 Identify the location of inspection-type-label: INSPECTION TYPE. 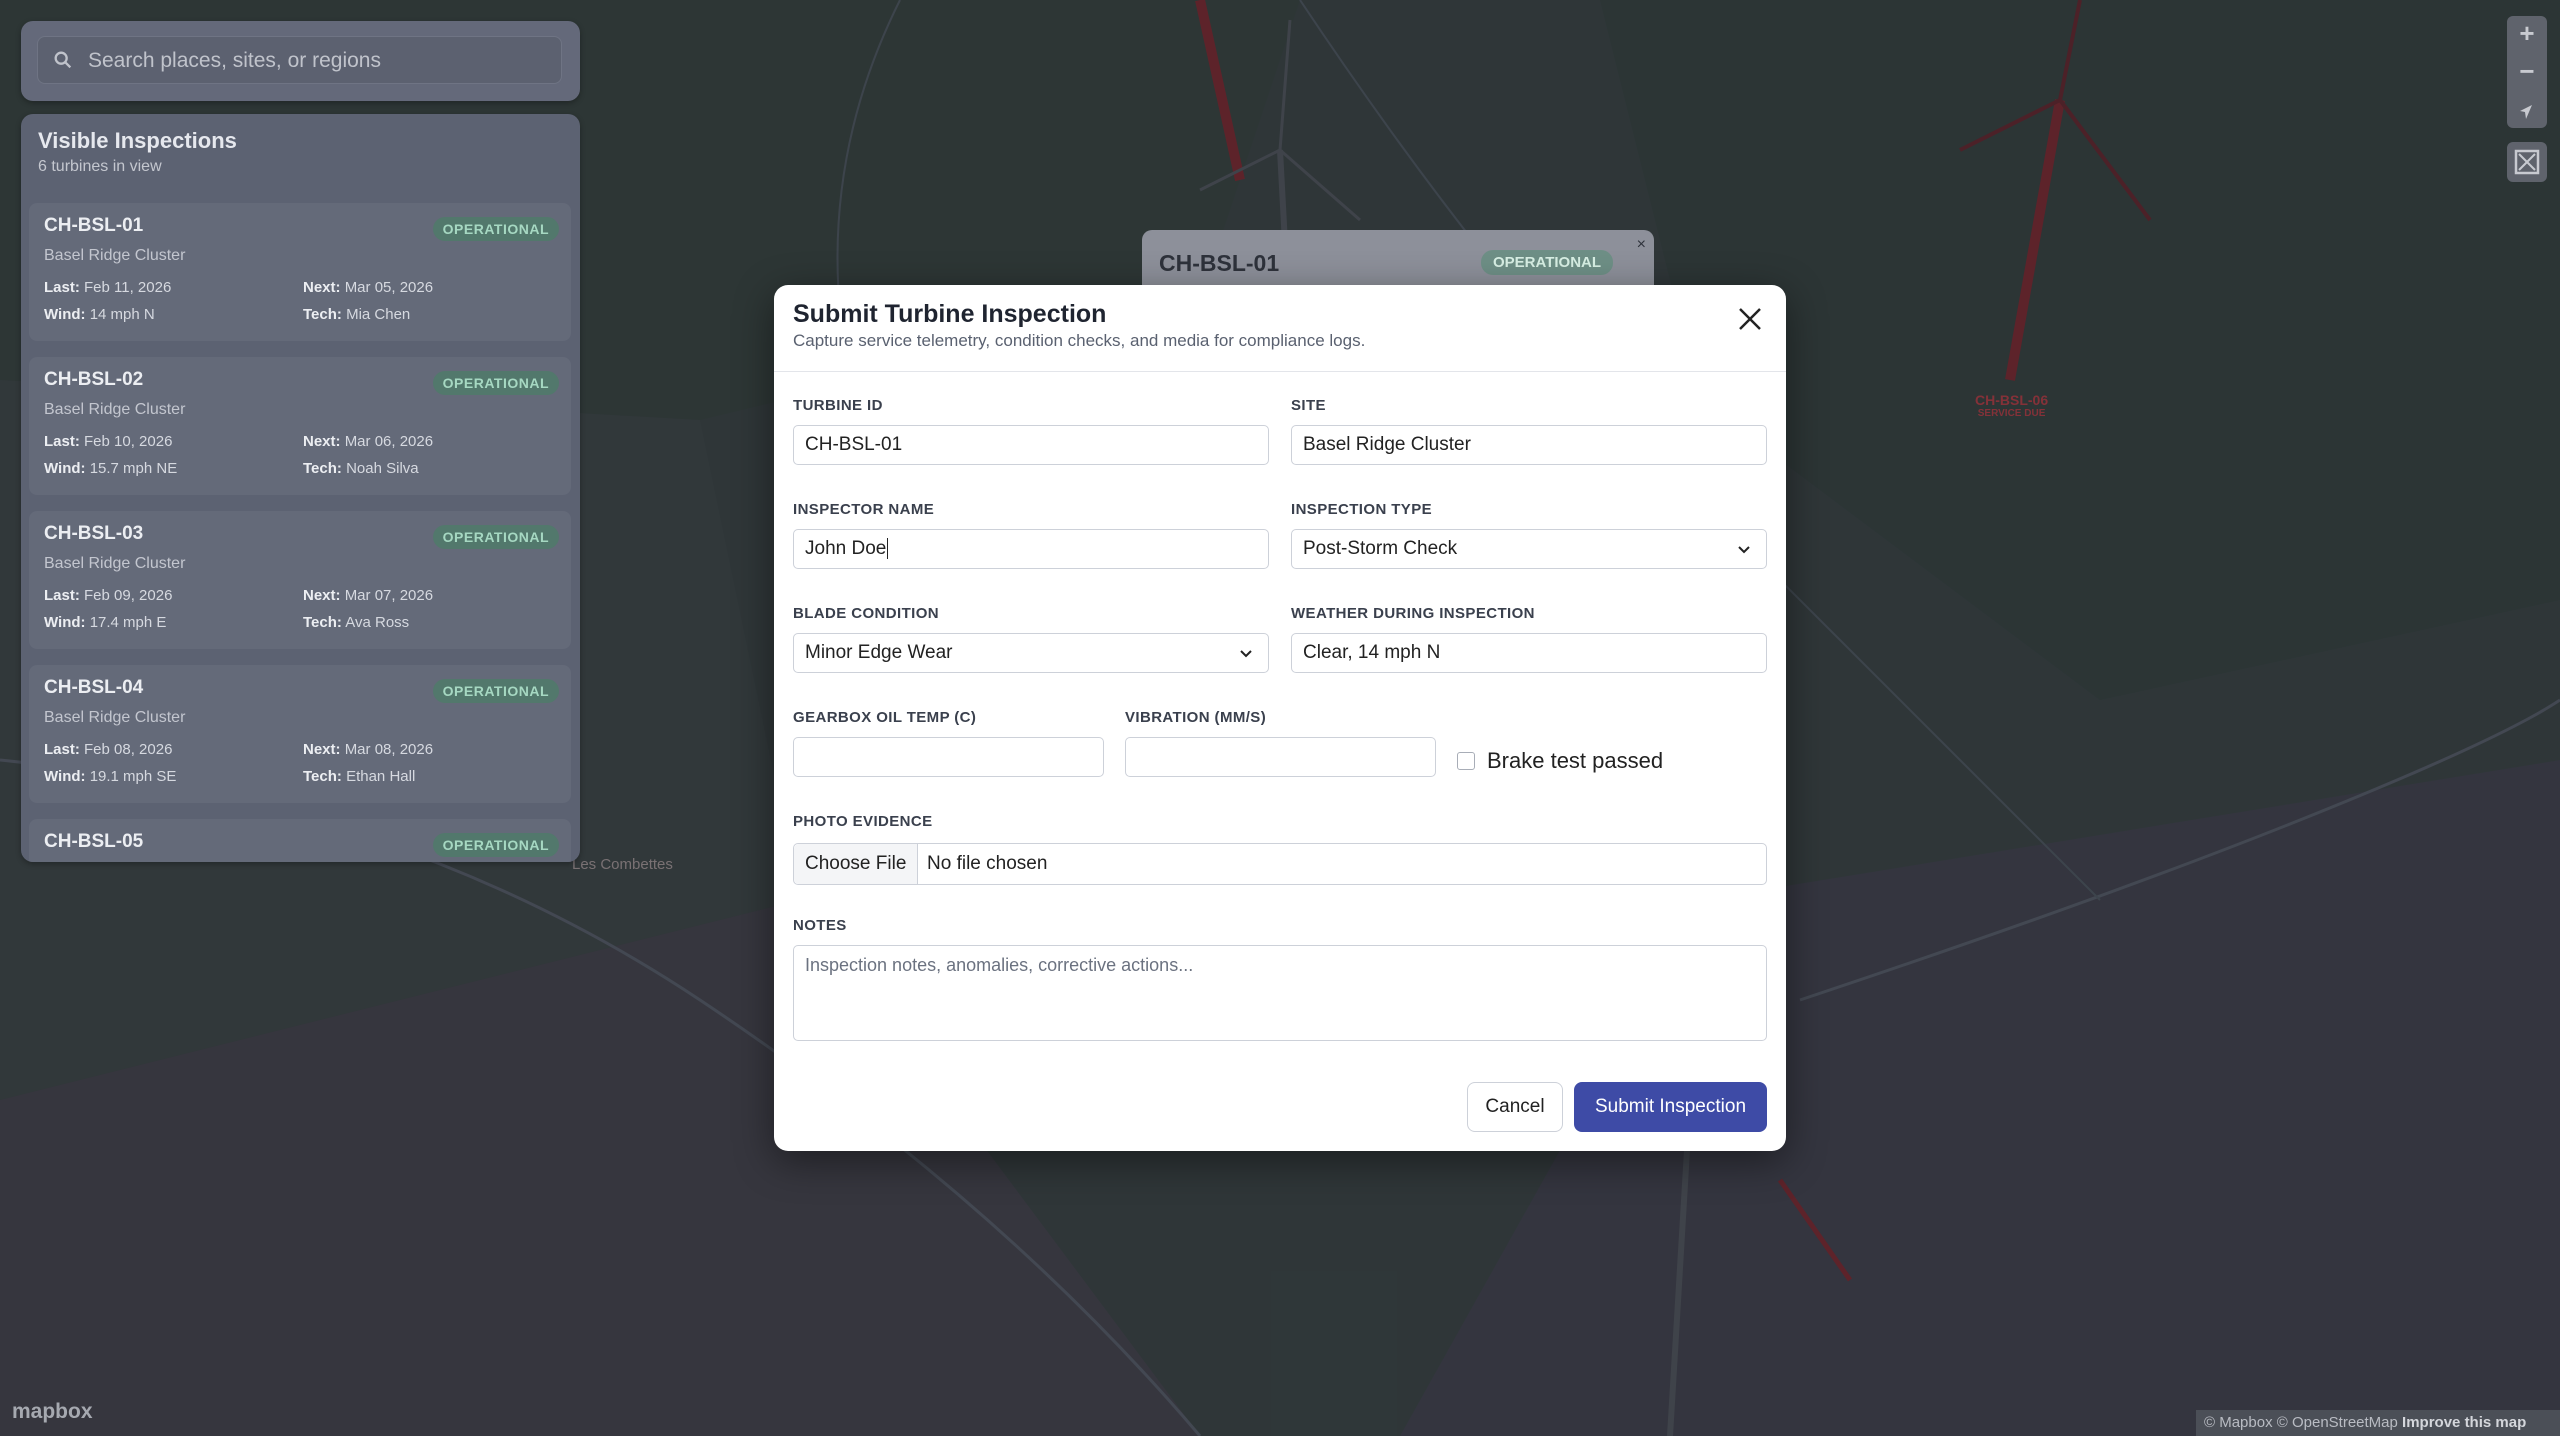
(1362, 509).